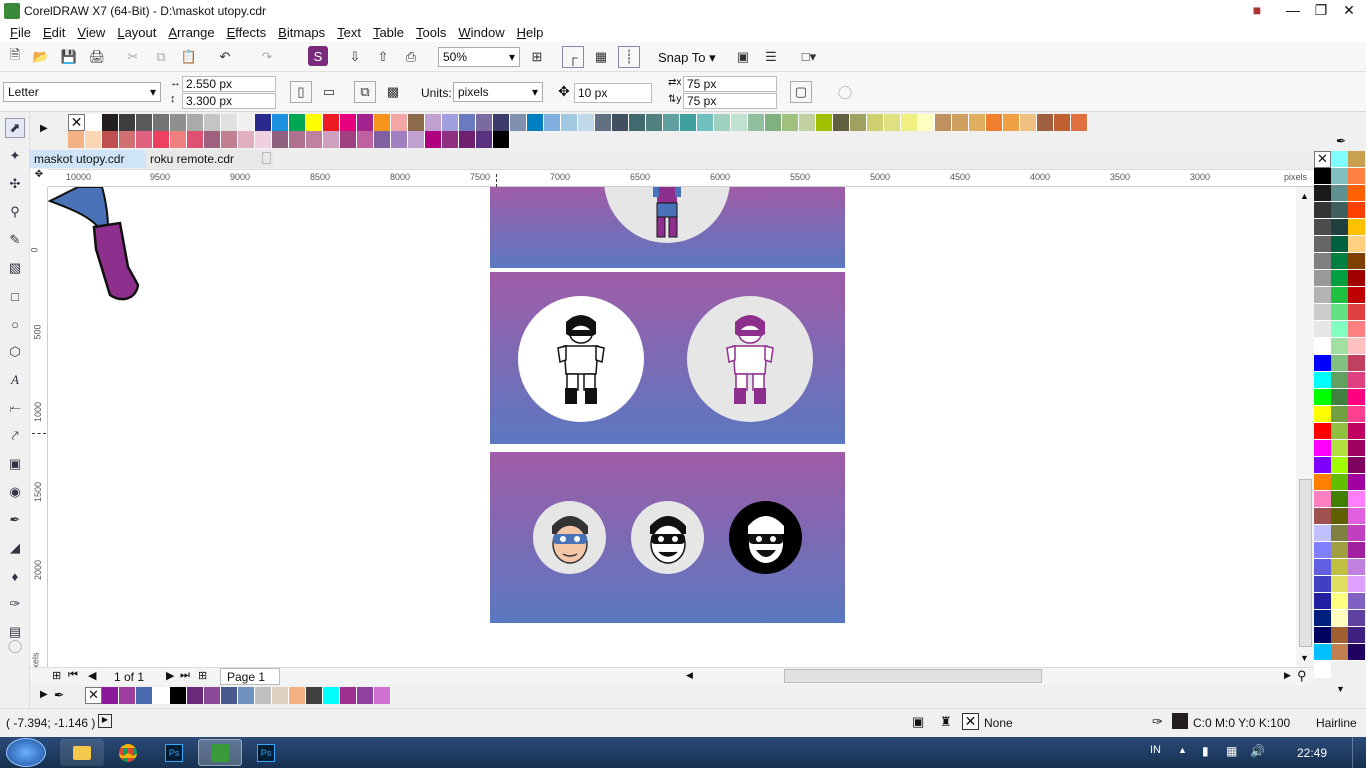  Describe the element at coordinates (1321, 10) in the screenshot. I see `restore-button: ❐` at that location.